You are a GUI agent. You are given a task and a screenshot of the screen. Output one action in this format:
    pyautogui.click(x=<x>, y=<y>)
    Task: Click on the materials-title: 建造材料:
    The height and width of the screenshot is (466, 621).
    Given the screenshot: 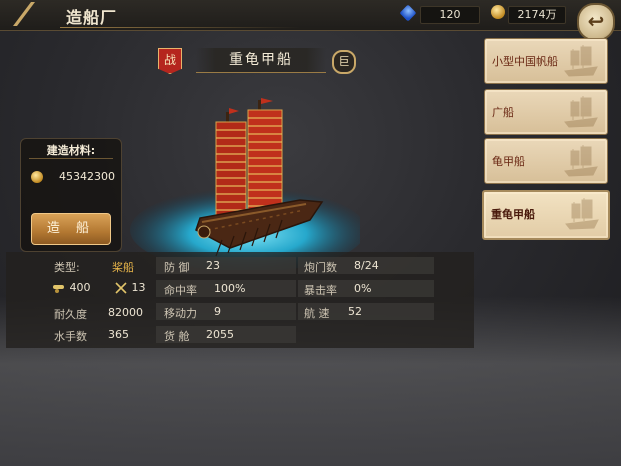 What is the action you would take?
    pyautogui.click(x=71, y=150)
    